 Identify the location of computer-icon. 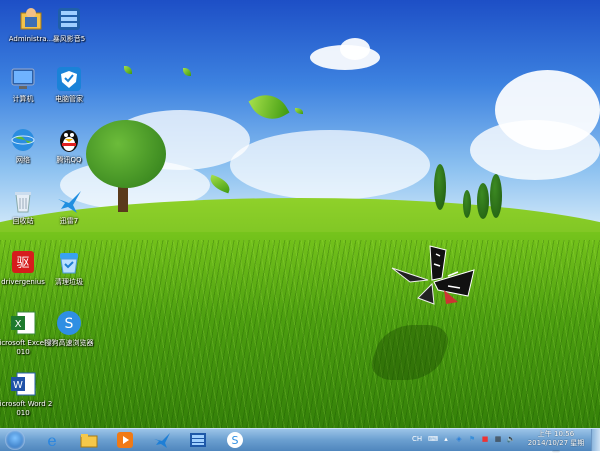
(23, 79).